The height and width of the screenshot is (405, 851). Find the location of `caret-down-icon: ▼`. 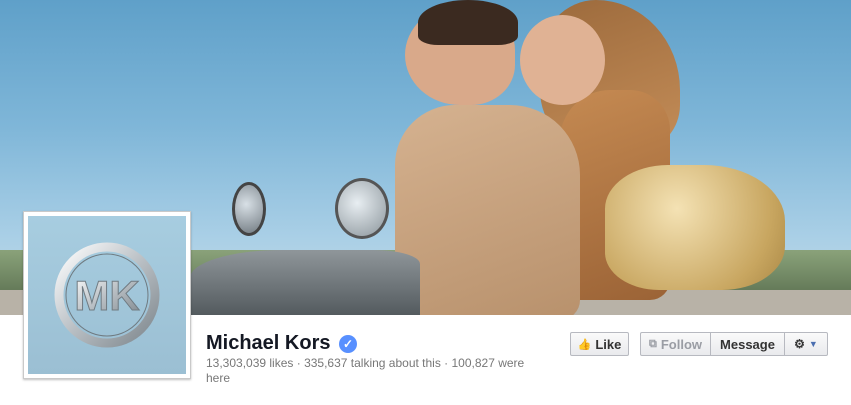

caret-down-icon: ▼ is located at coordinates (813, 344).